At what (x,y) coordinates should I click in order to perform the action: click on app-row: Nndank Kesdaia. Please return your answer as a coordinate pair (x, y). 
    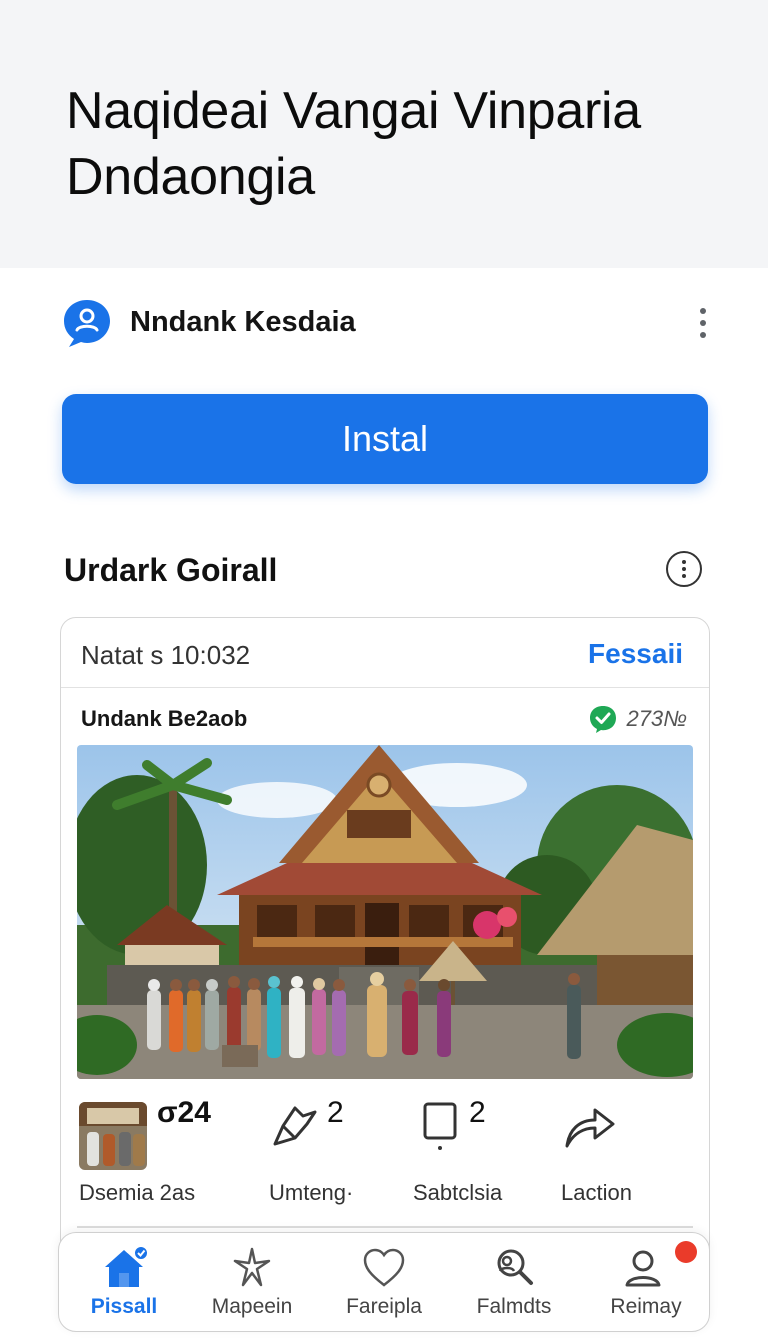
    Looking at the image, I should click on (392, 323).